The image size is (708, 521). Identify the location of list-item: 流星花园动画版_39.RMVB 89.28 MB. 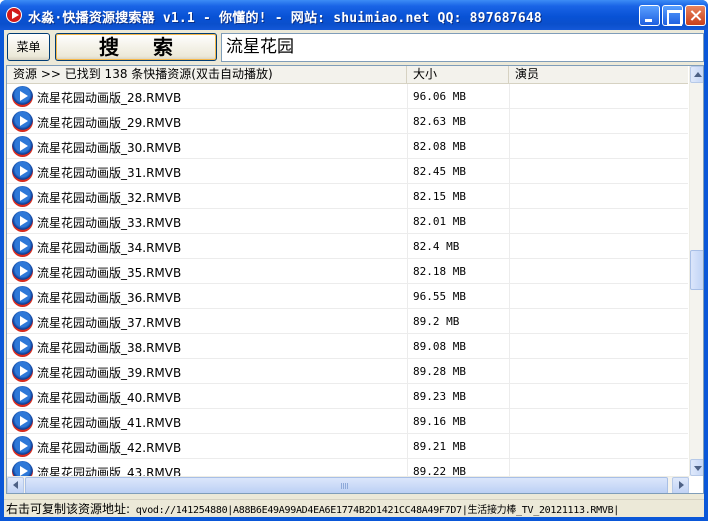
(347, 371).